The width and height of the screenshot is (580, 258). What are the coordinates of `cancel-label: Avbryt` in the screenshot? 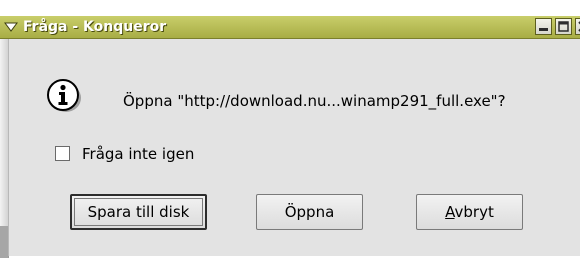 It's located at (469, 212).